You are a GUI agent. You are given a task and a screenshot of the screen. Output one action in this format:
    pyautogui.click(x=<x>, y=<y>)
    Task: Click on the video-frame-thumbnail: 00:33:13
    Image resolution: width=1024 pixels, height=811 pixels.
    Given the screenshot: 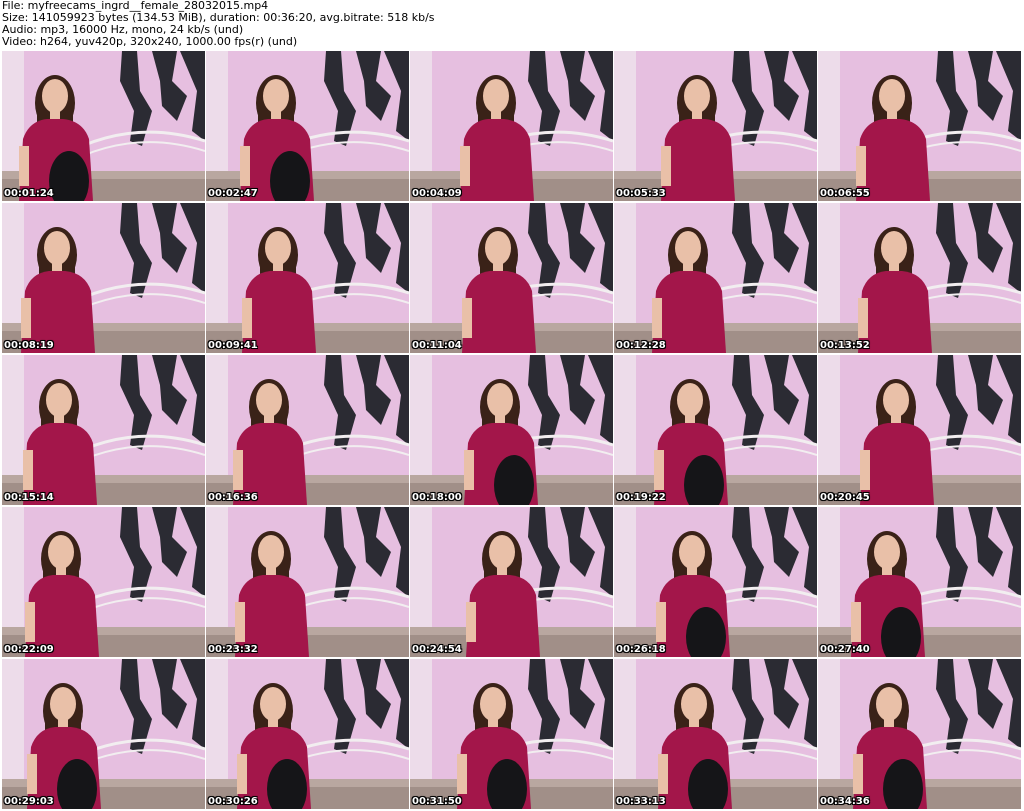 What is the action you would take?
    pyautogui.click(x=715, y=734)
    